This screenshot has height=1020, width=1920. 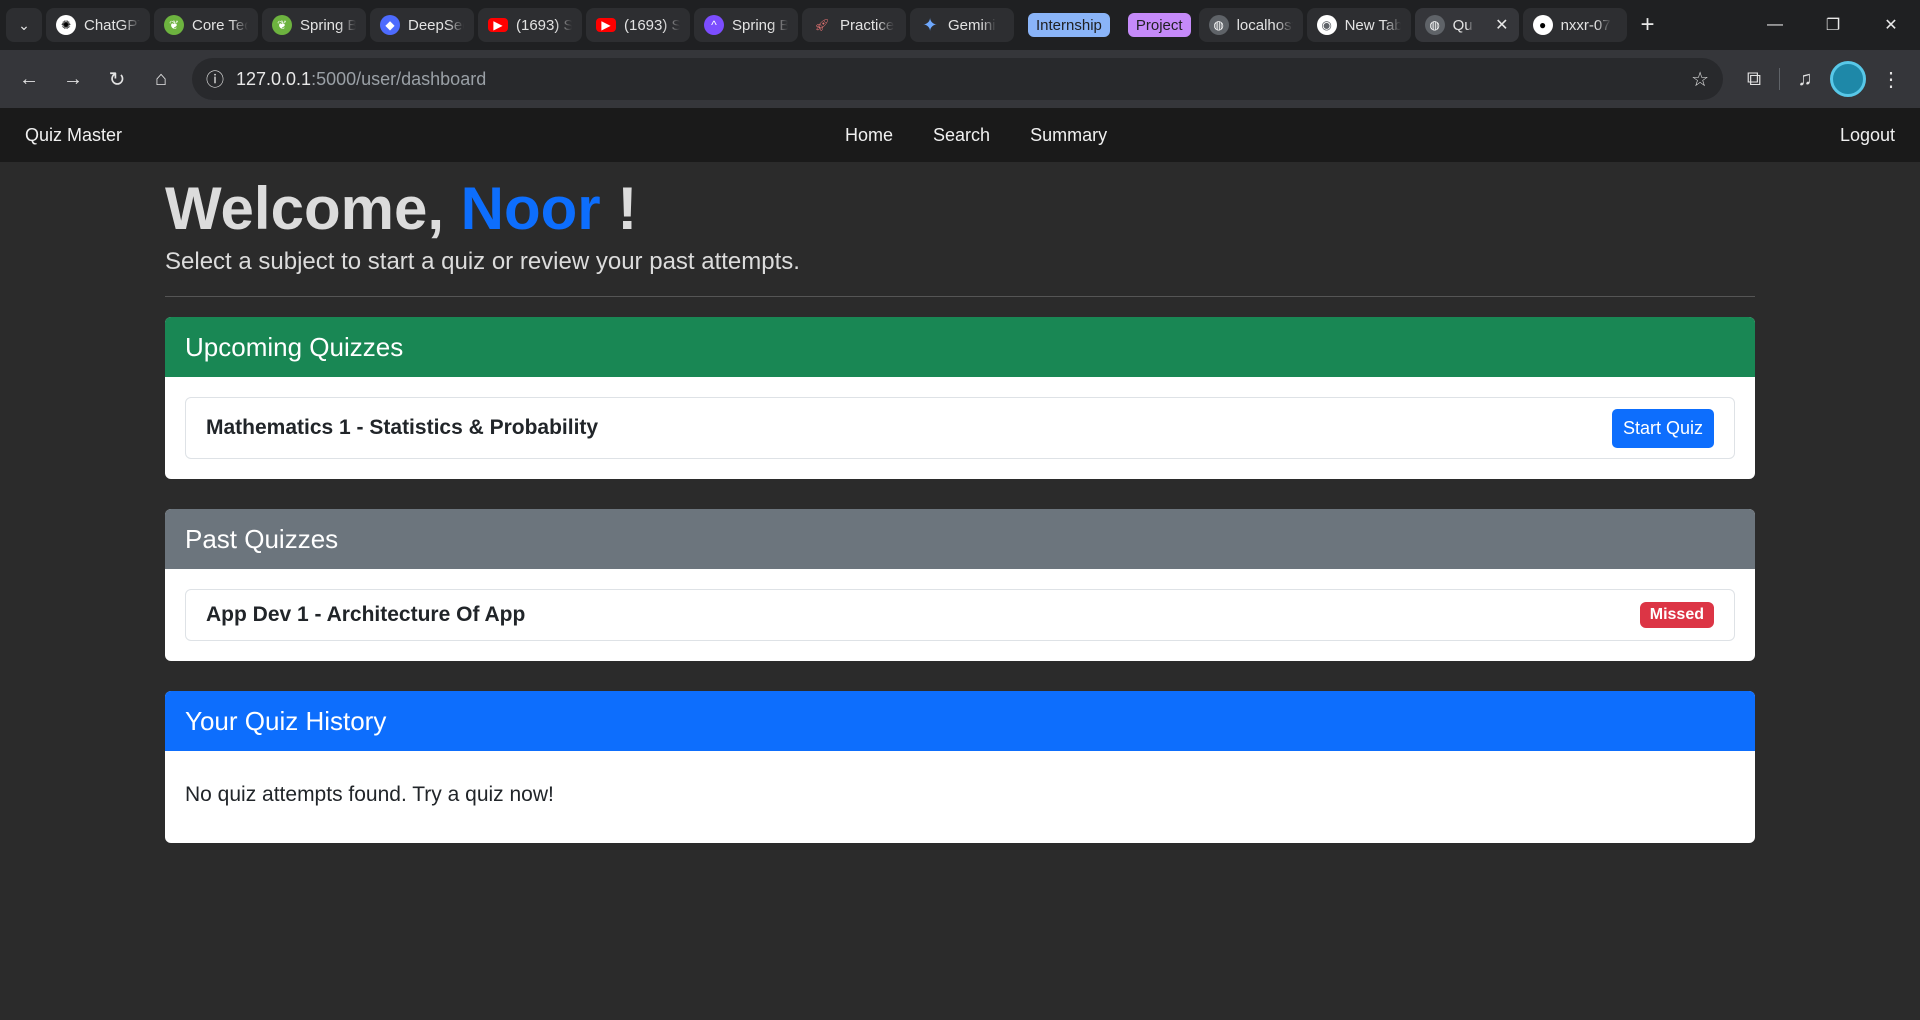 What do you see at coordinates (1264, 25) in the screenshot?
I see `tab-title: localhost` at bounding box center [1264, 25].